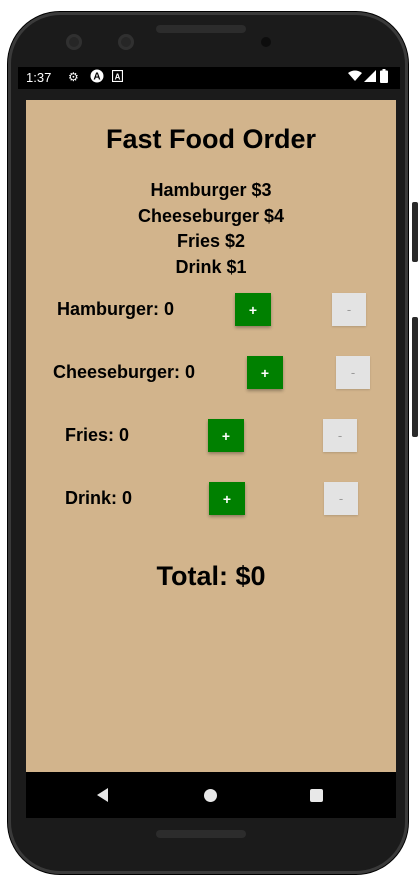  I want to click on earpiece-speaker, so click(201, 29).